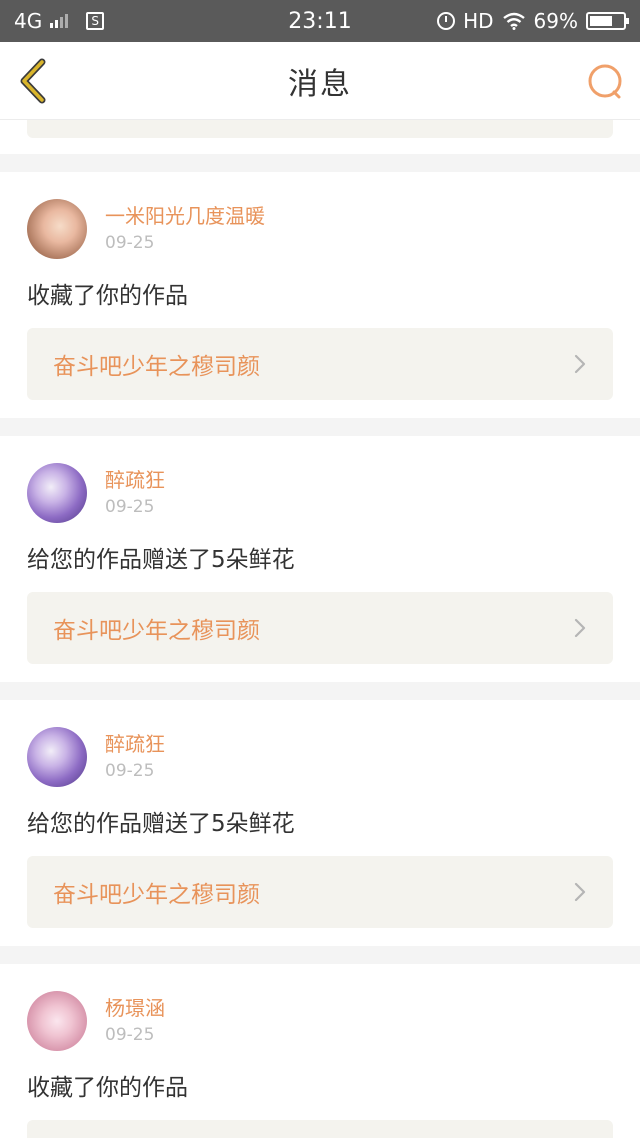  Describe the element at coordinates (185, 216) in the screenshot. I see `username: 一米阳光几度温暖` at that location.